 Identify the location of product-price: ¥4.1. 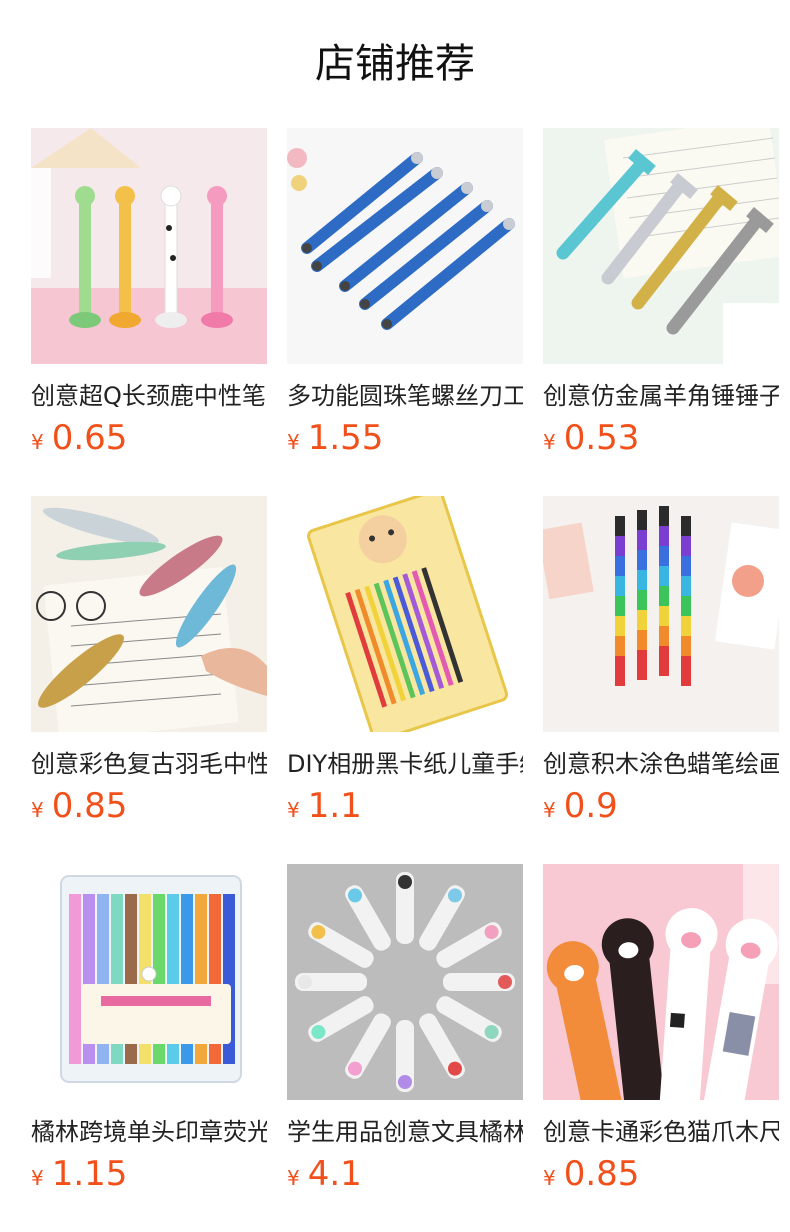
(324, 1174).